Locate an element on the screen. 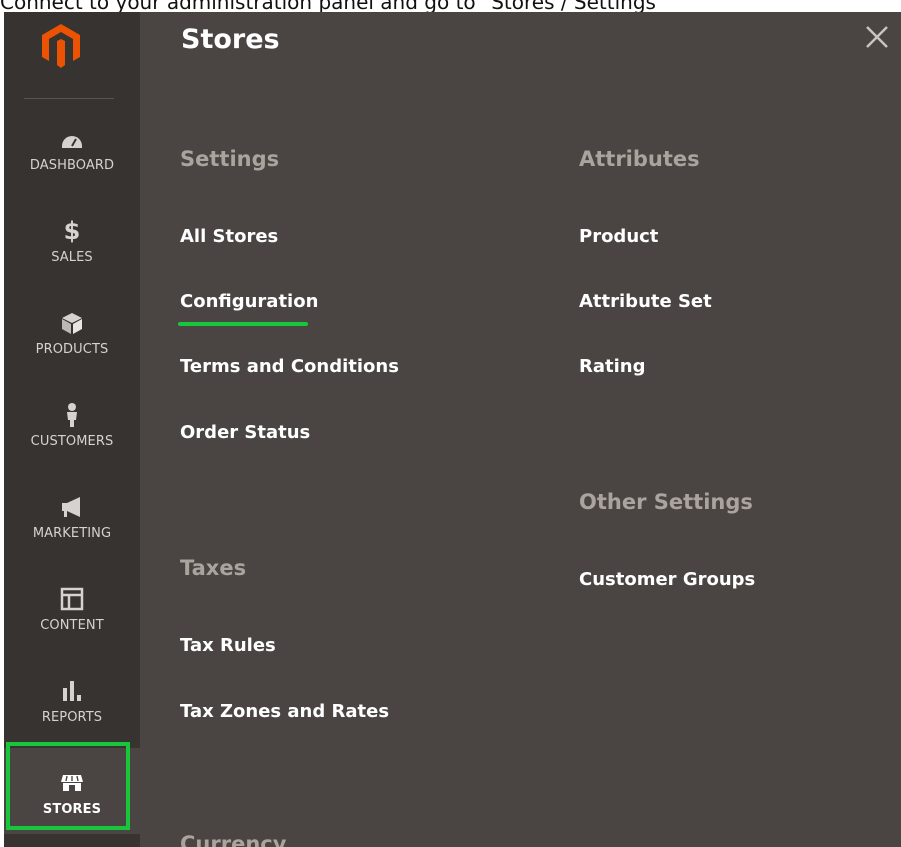 The height and width of the screenshot is (847, 901). nav-label: CONTENT is located at coordinates (72, 625).